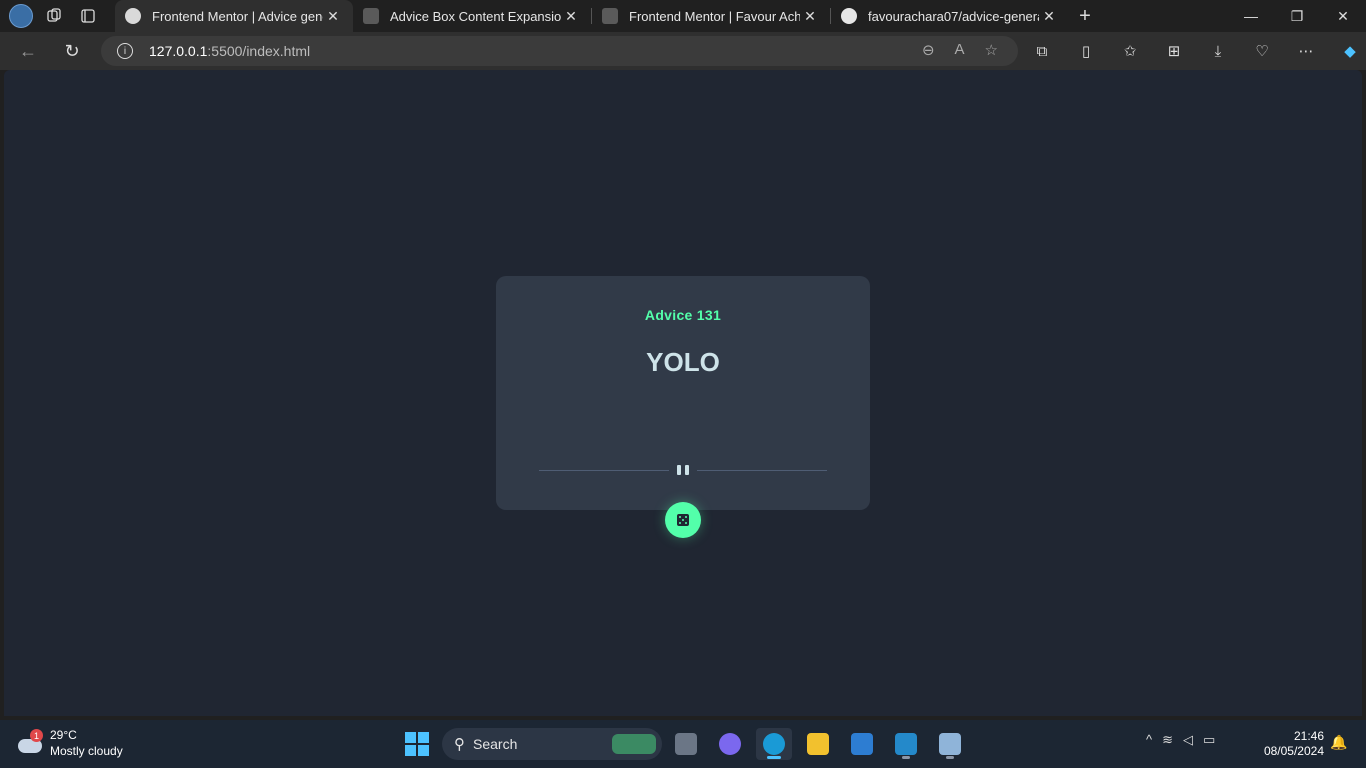 The width and height of the screenshot is (1366, 768). Describe the element at coordinates (1293, 751) in the screenshot. I see `clock-date: 08/05/2024` at that location.